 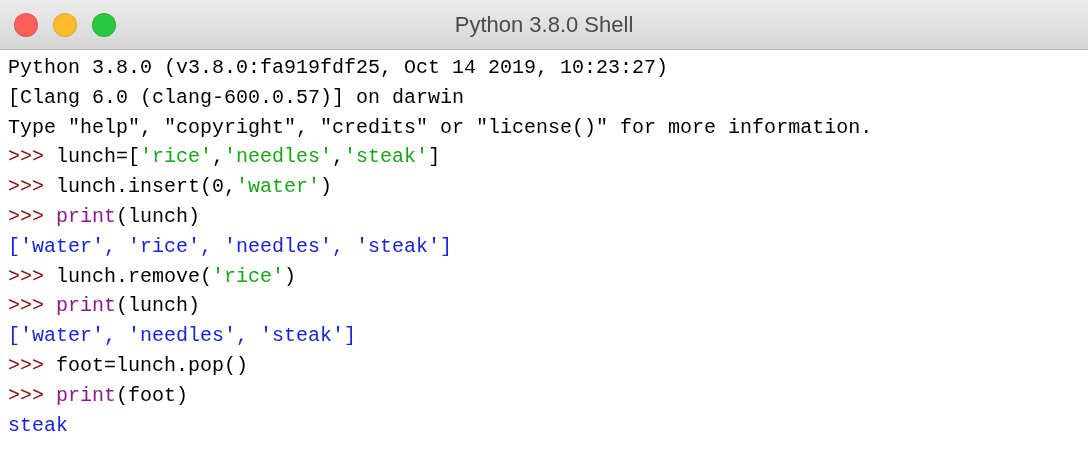 I want to click on string-text: 'steak', so click(x=386, y=157).